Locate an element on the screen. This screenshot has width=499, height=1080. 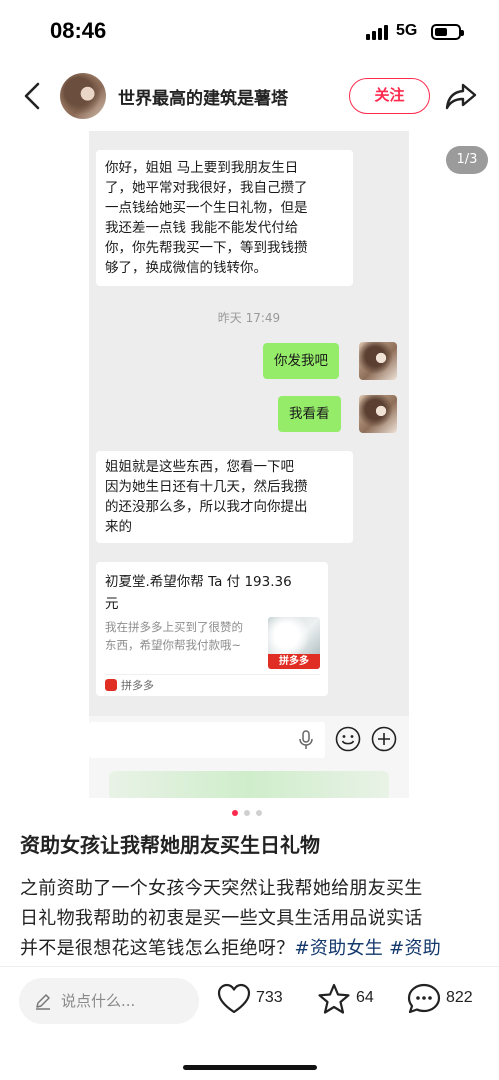
card-desc-line: 我在拼多多上买到了很赞的 is located at coordinates (174, 627).